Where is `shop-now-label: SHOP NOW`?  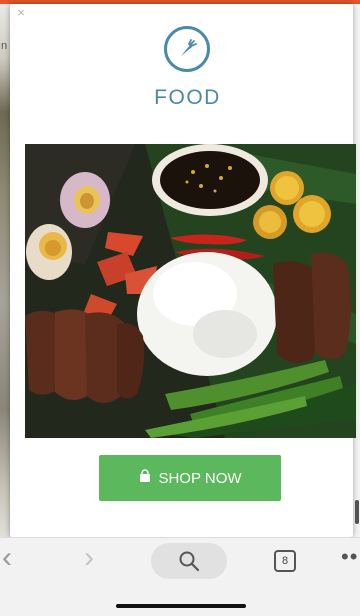
shop-now-label: SHOP NOW is located at coordinates (200, 478).